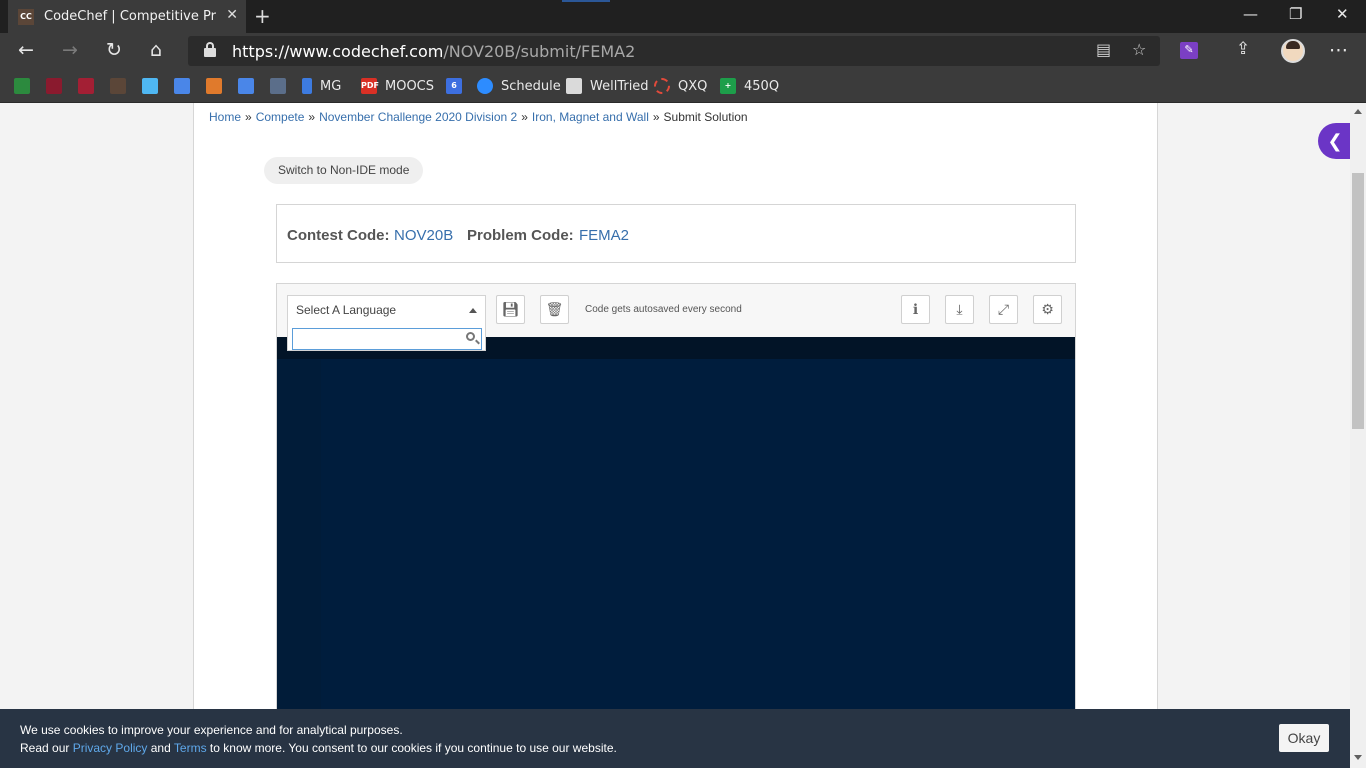 This screenshot has width=1366, height=768. Describe the element at coordinates (262, 16) in the screenshot. I see `new-tab-icon: +` at that location.